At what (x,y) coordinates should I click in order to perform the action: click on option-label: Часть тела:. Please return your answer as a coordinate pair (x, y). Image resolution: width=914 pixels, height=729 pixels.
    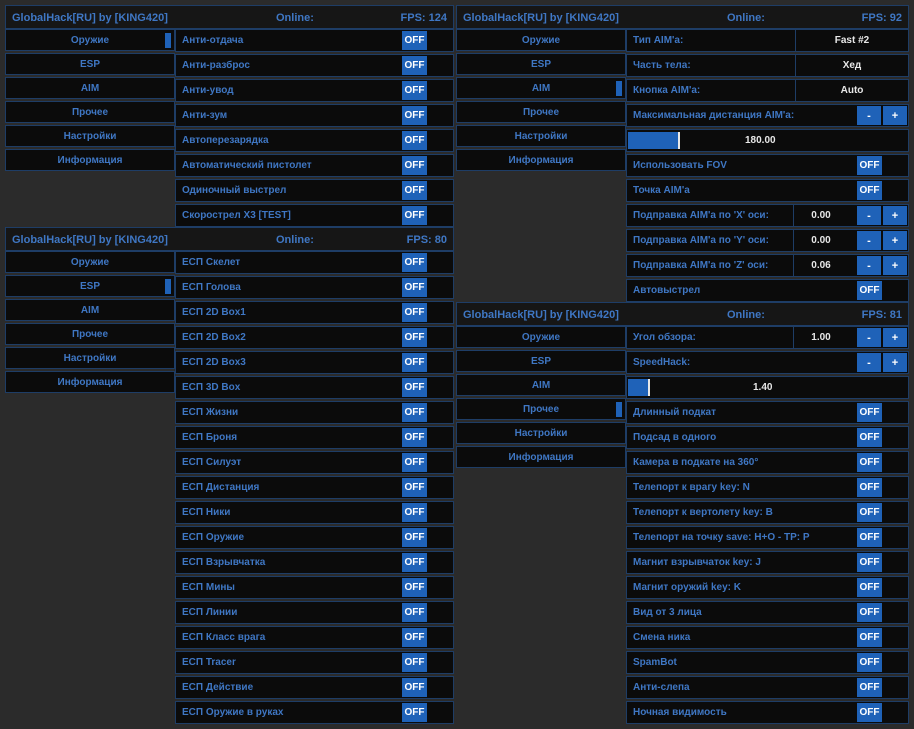
    Looking at the image, I should click on (662, 65).